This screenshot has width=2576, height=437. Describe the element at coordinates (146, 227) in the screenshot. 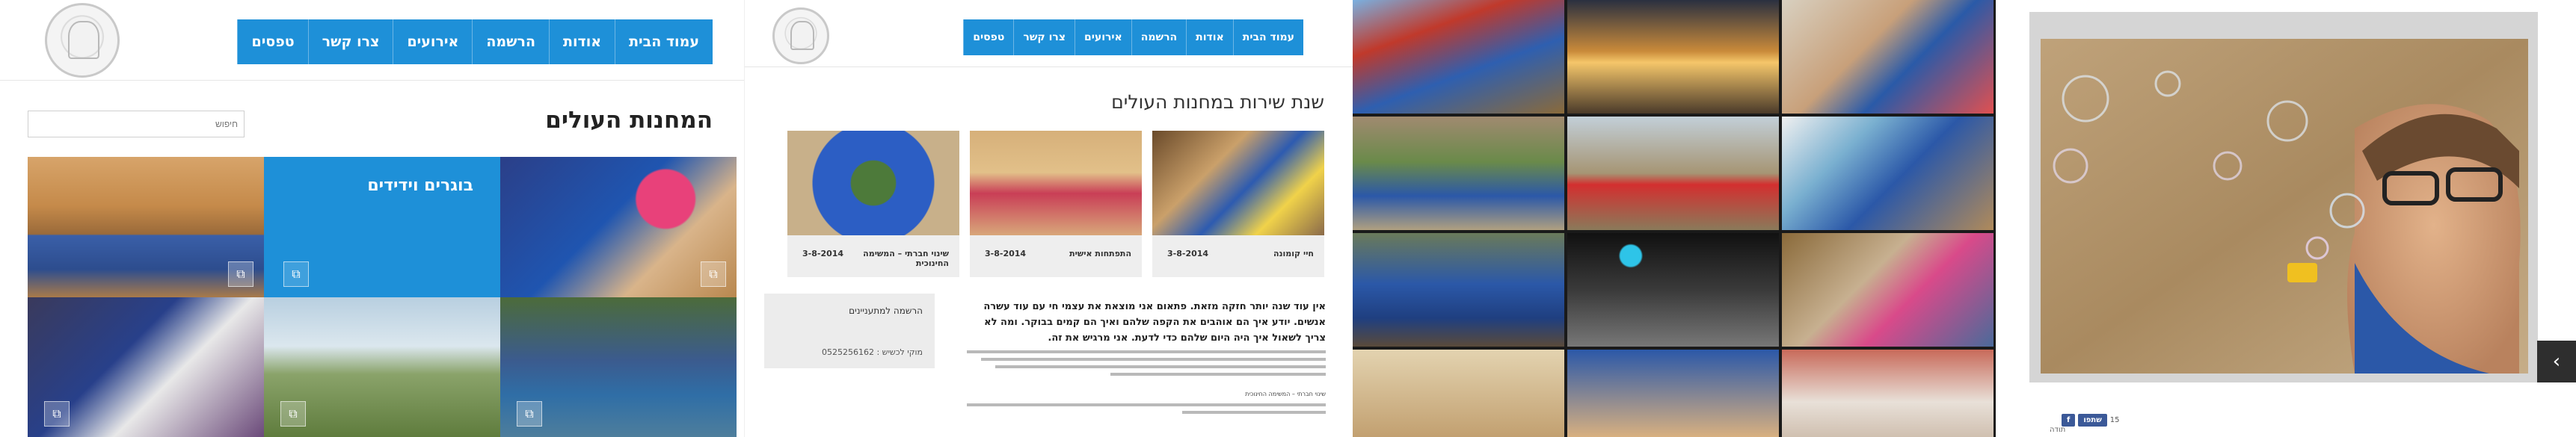

I see `tile-desert-group: ⧉` at that location.